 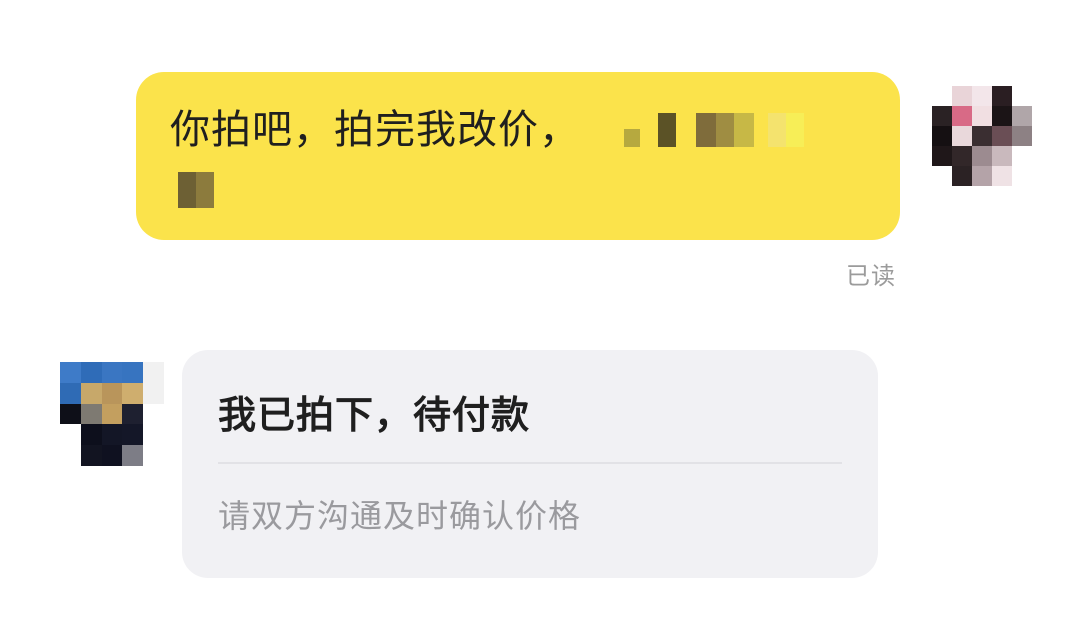 I want to click on order-status-title: 我已拍下，待付款, so click(x=374, y=415).